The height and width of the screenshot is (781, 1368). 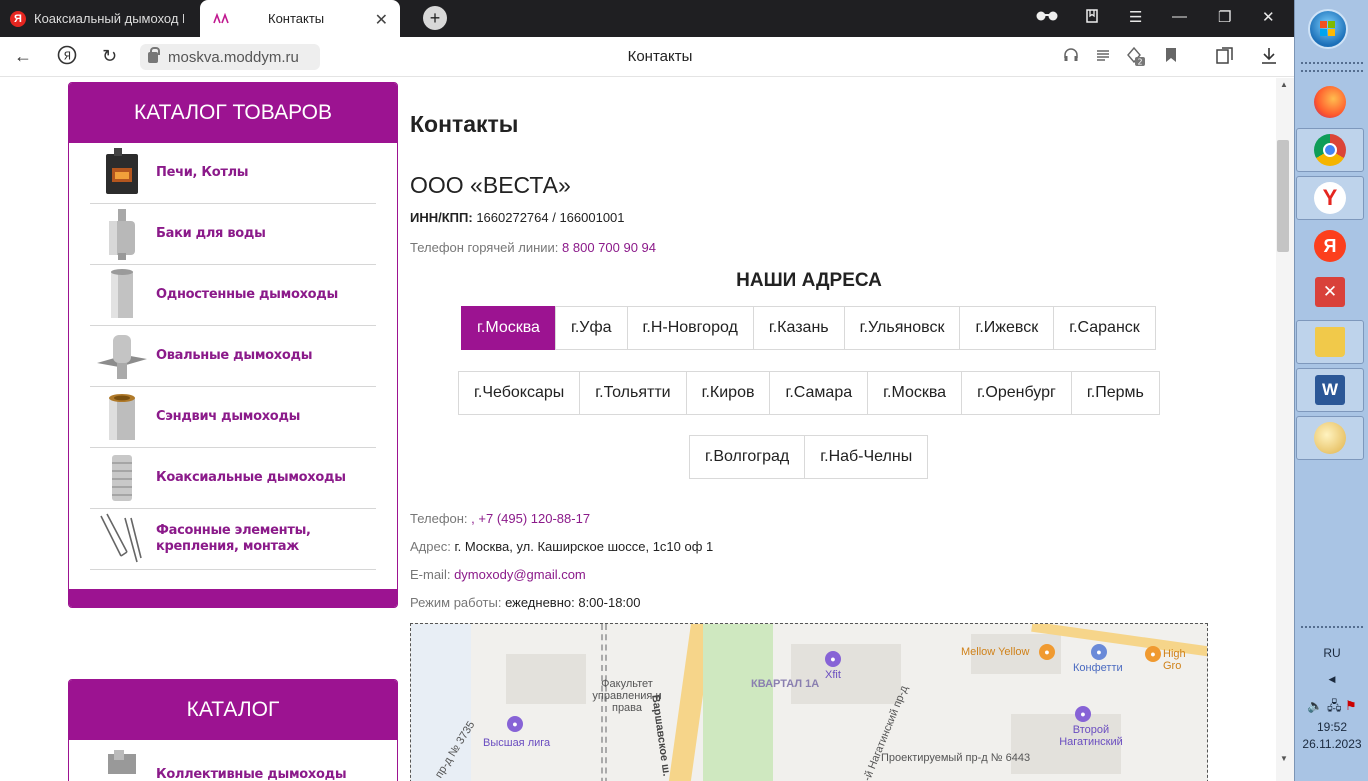 What do you see at coordinates (1330, 342) in the screenshot?
I see `explorer-taskbar-button` at bounding box center [1330, 342].